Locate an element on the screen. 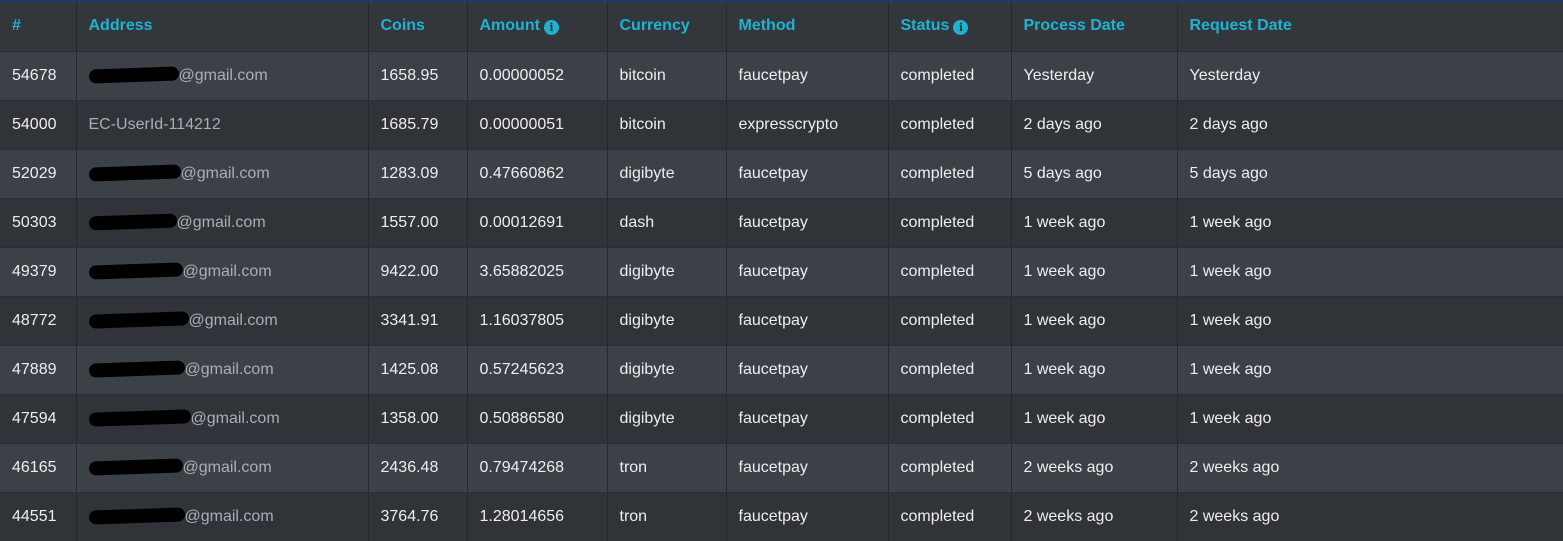 This screenshot has width=1563, height=541. cell-id: 47889 is located at coordinates (38, 369).